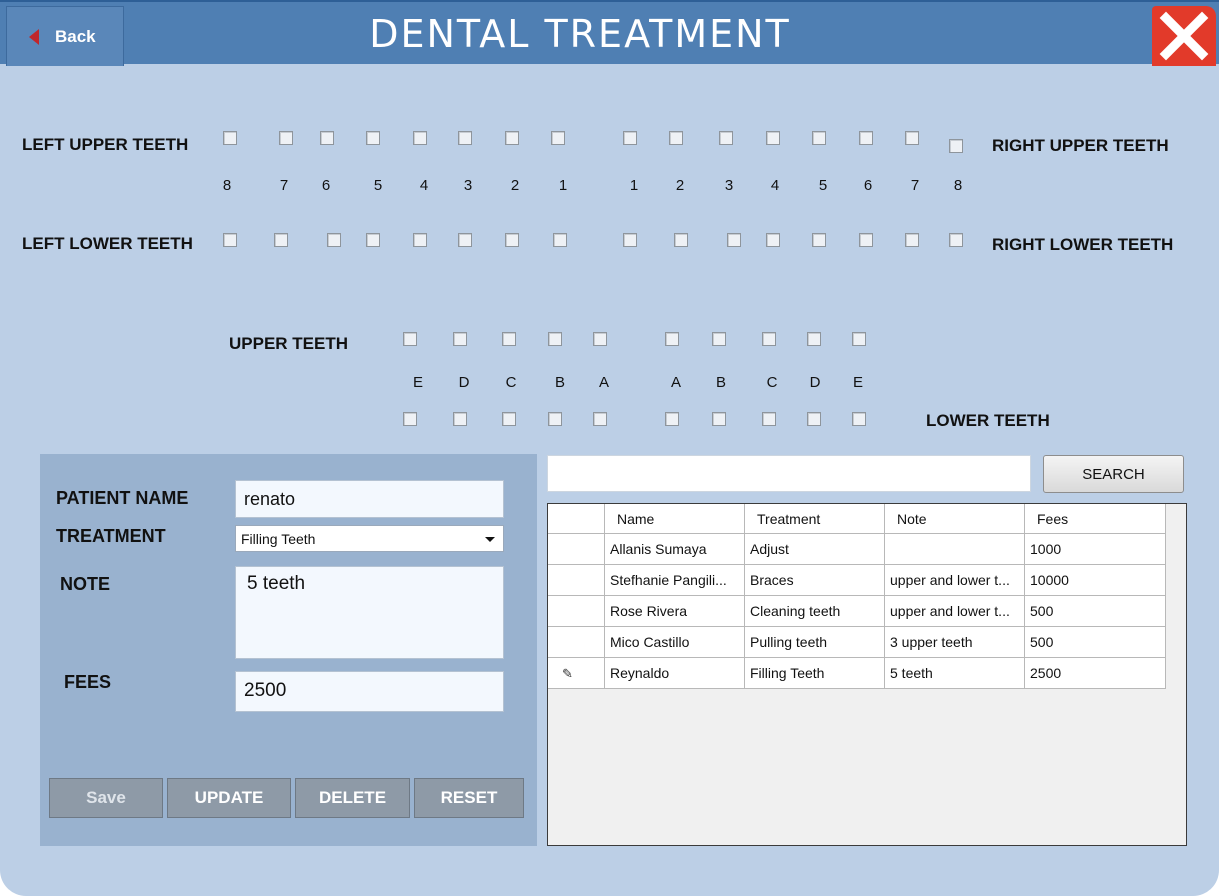  I want to click on column-header-note: Note, so click(955, 519).